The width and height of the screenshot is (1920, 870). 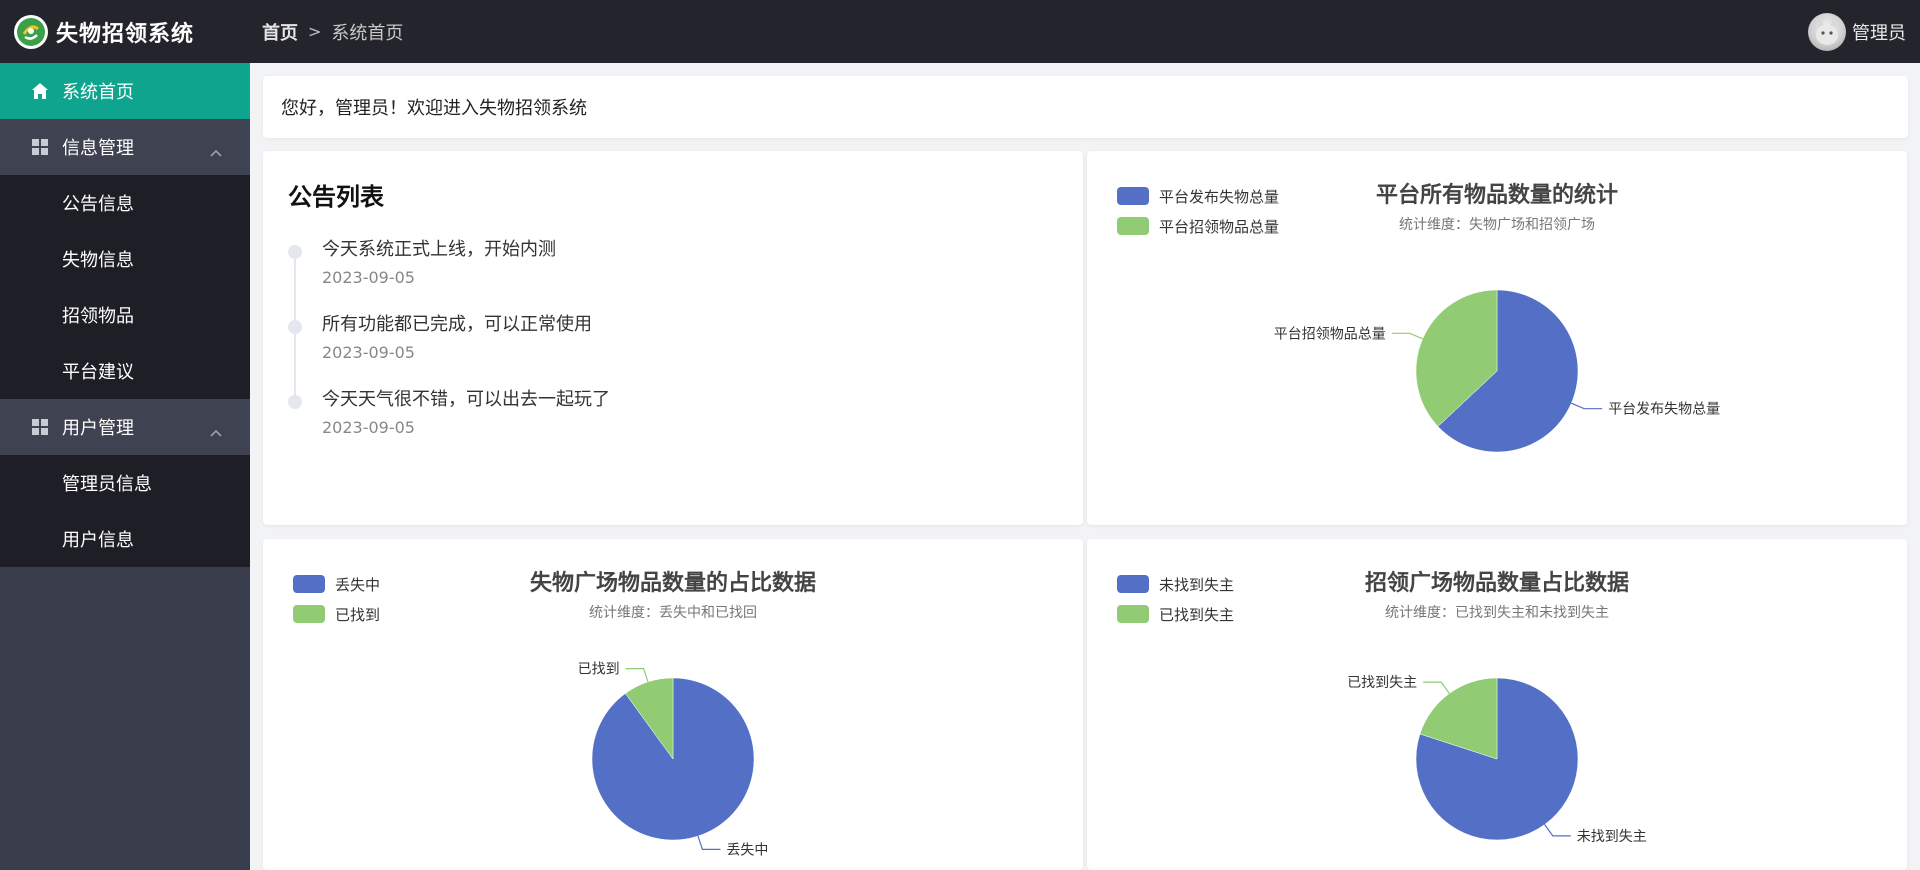 What do you see at coordinates (1879, 32) in the screenshot?
I see `user-name: 管理员` at bounding box center [1879, 32].